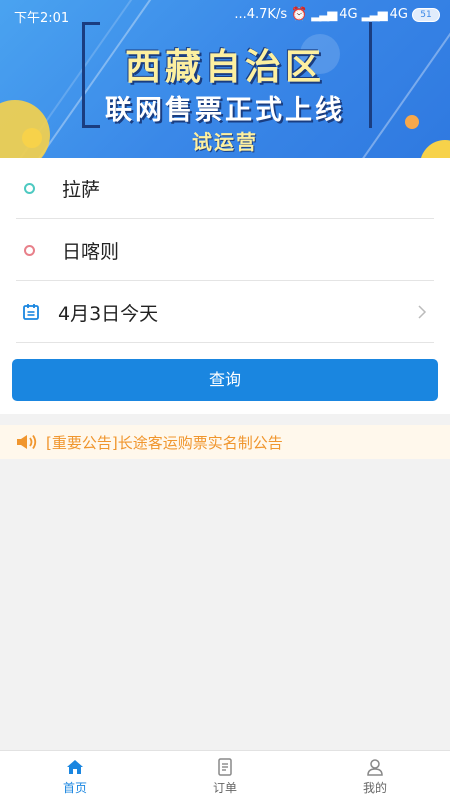  I want to click on chevron-right-icon, so click(422, 312).